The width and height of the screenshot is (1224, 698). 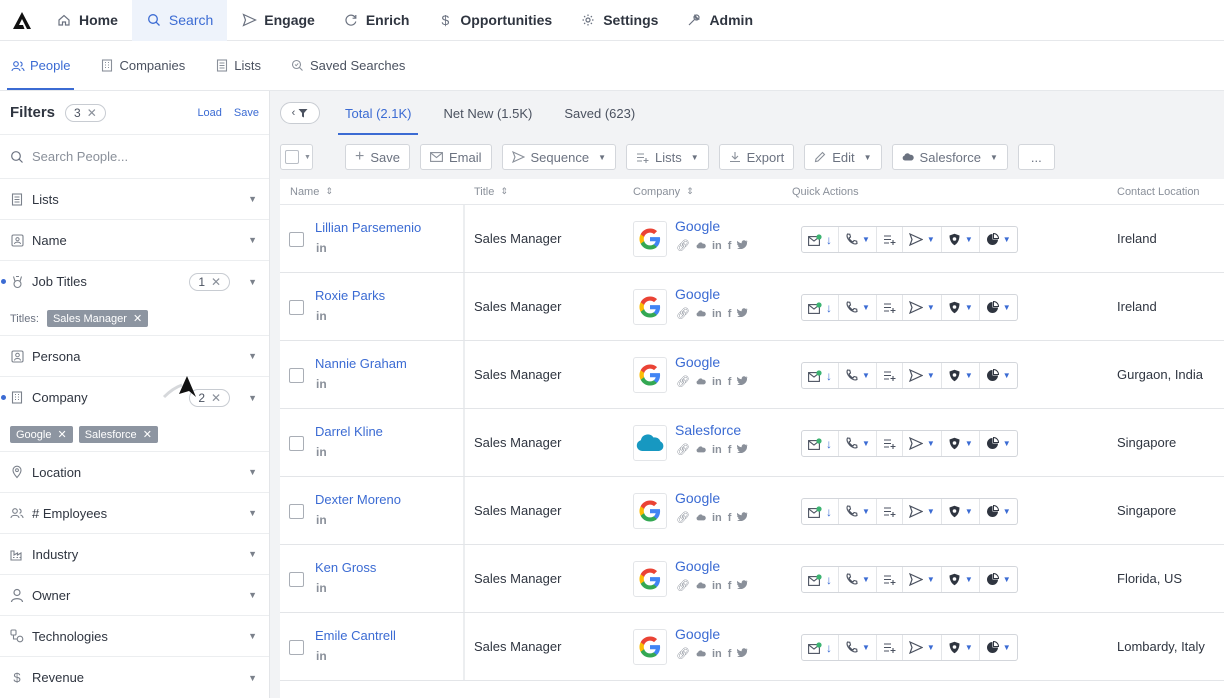 What do you see at coordinates (361, 363) in the screenshot?
I see `person-name-link: Nannie Graham` at bounding box center [361, 363].